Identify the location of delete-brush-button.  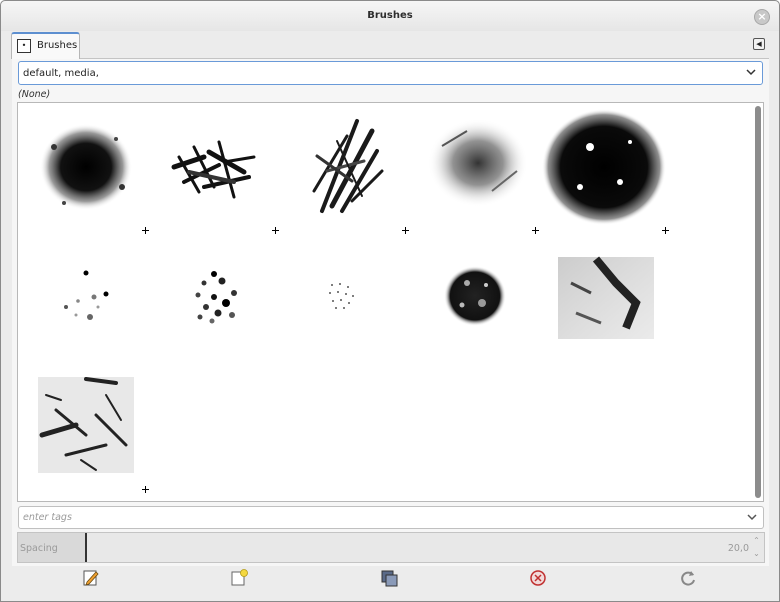
(538, 578).